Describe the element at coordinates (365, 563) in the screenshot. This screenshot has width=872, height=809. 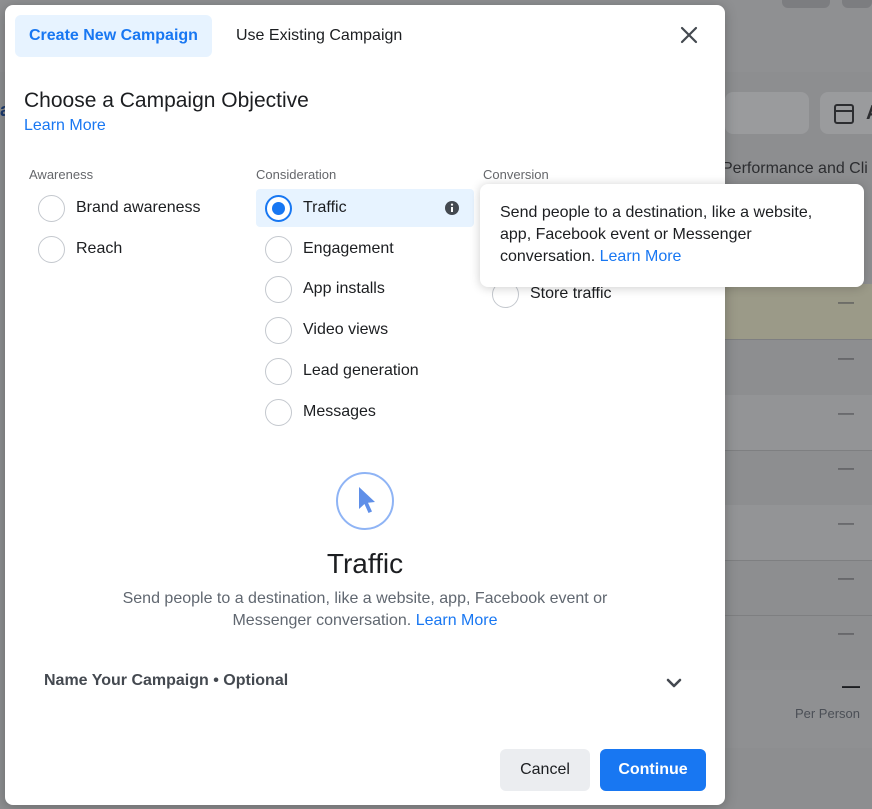
I see `objective-title: Traffic` at that location.